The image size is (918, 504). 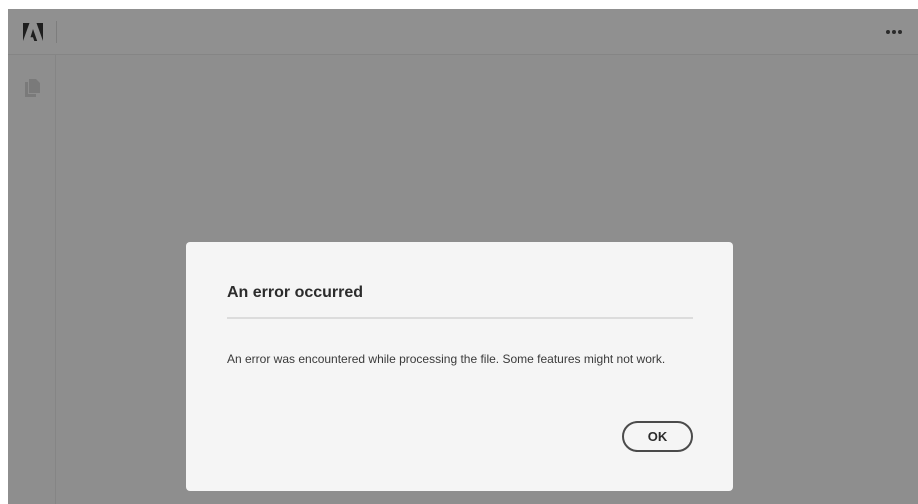 I want to click on more-options-button, so click(x=894, y=32).